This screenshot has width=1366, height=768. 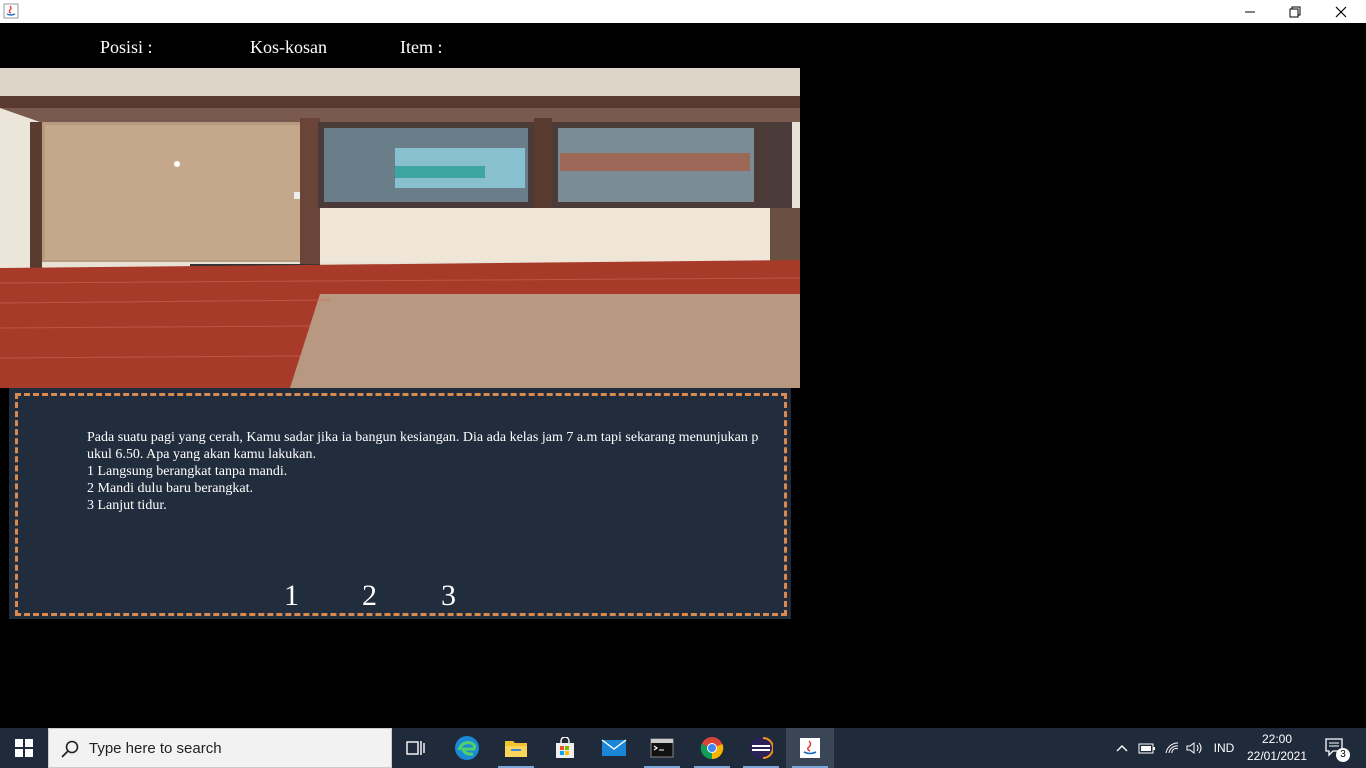 I want to click on tray-overflow-button, so click(x=1122, y=748).